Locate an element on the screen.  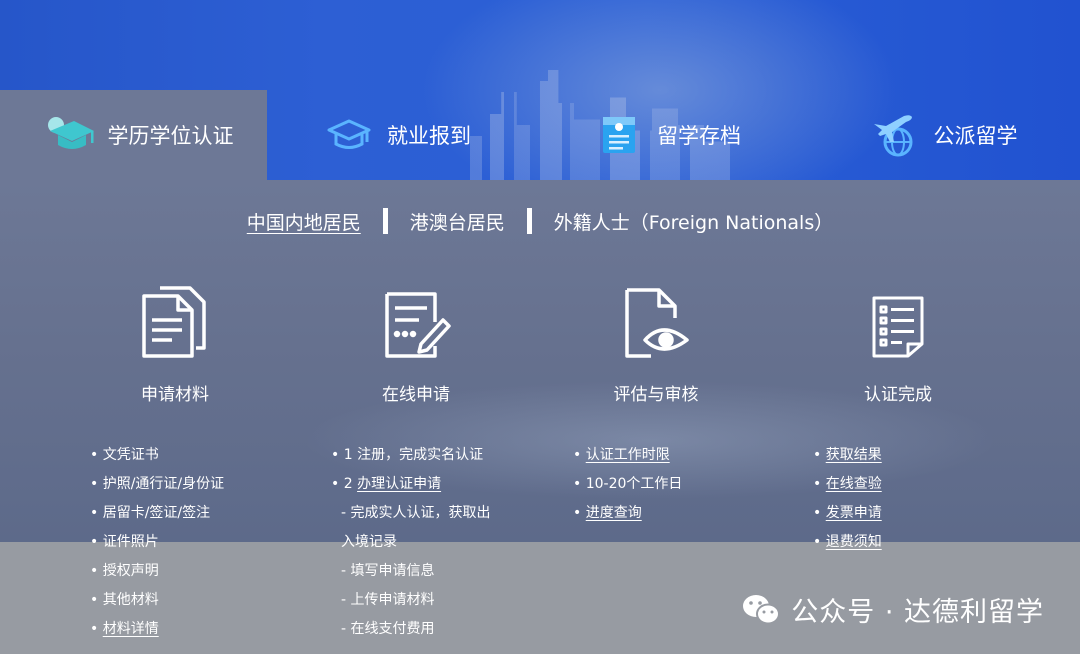
tab-government-sponsored: 公派留学 is located at coordinates (943, 135).